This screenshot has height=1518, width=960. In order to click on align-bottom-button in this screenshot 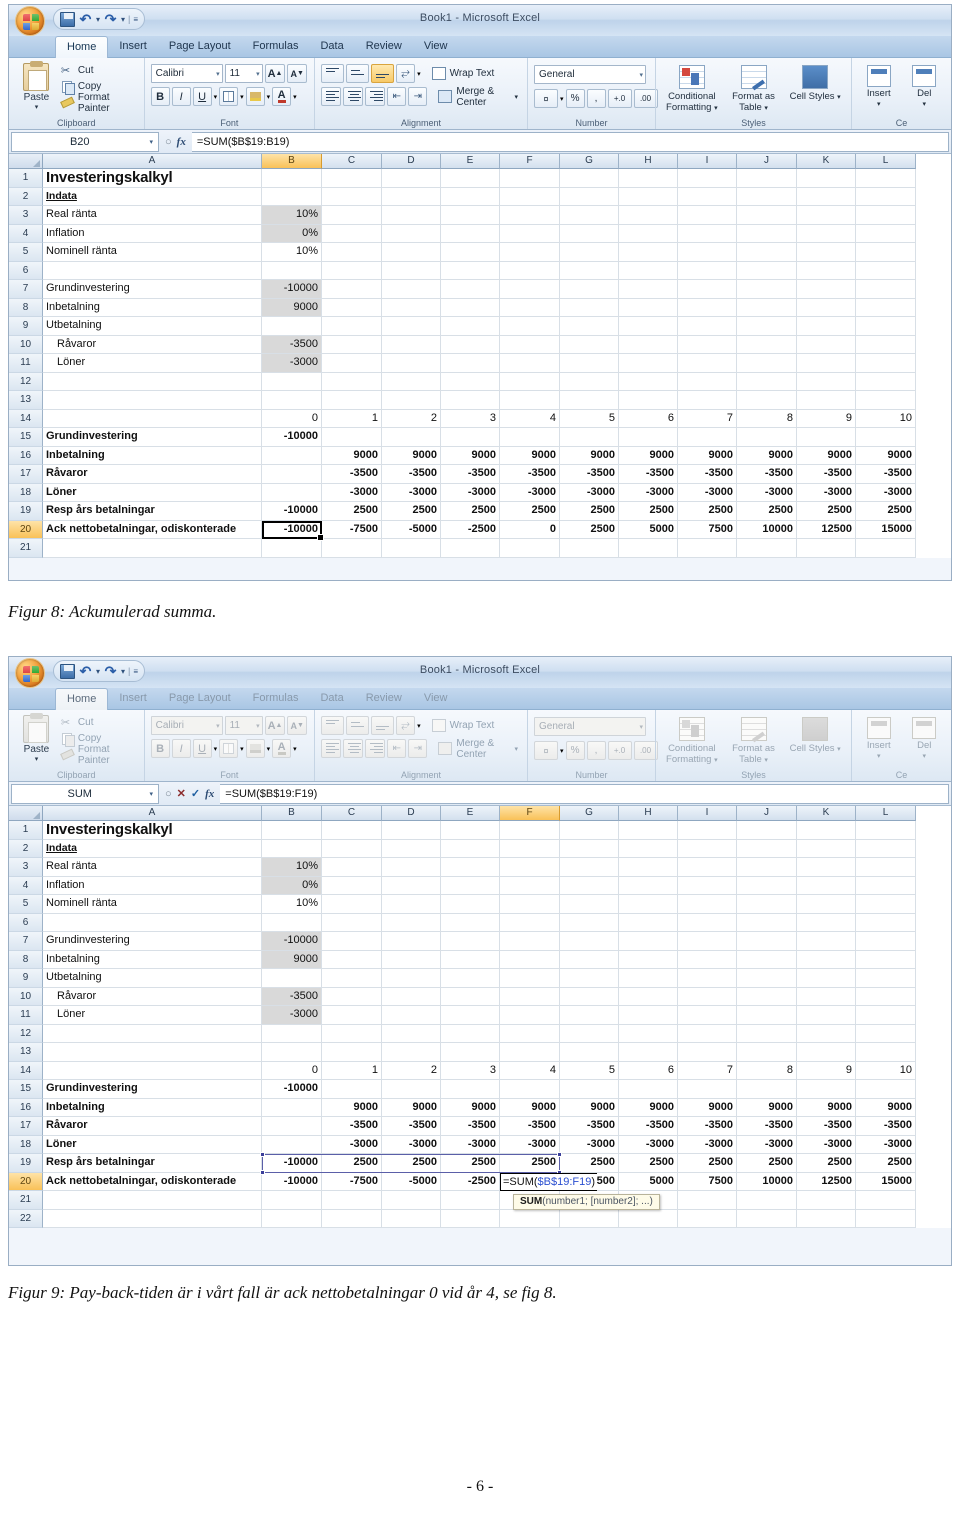, I will do `click(383, 73)`.